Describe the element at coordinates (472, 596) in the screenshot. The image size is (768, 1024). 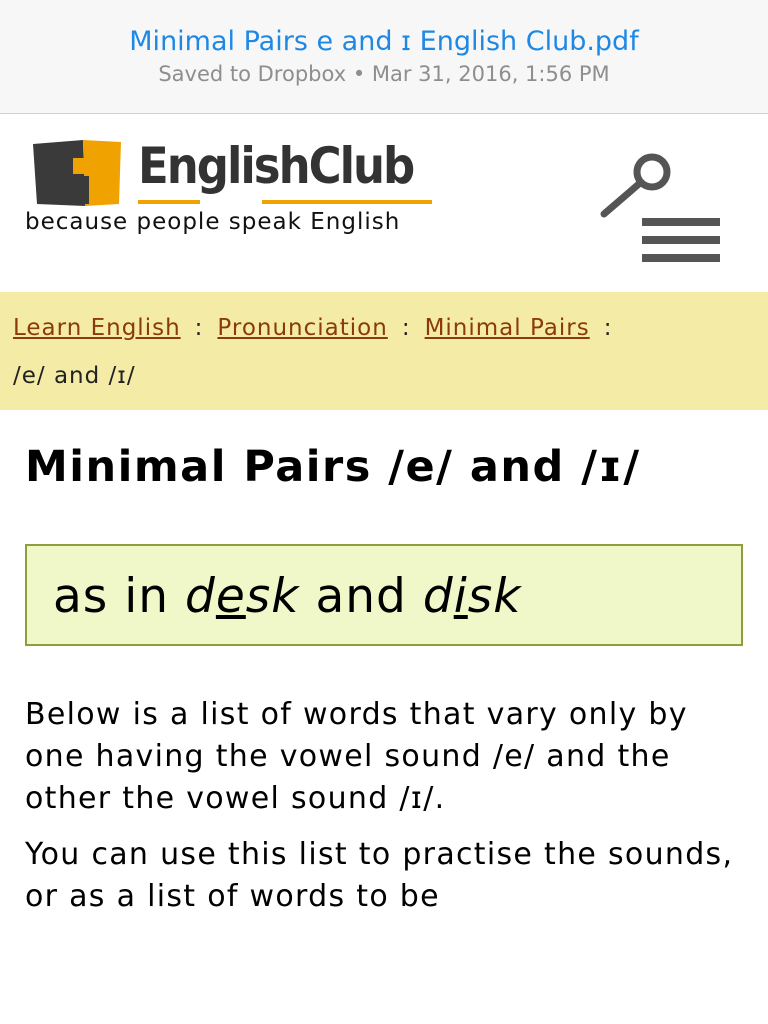
I see `example-word-disk: disk` at that location.